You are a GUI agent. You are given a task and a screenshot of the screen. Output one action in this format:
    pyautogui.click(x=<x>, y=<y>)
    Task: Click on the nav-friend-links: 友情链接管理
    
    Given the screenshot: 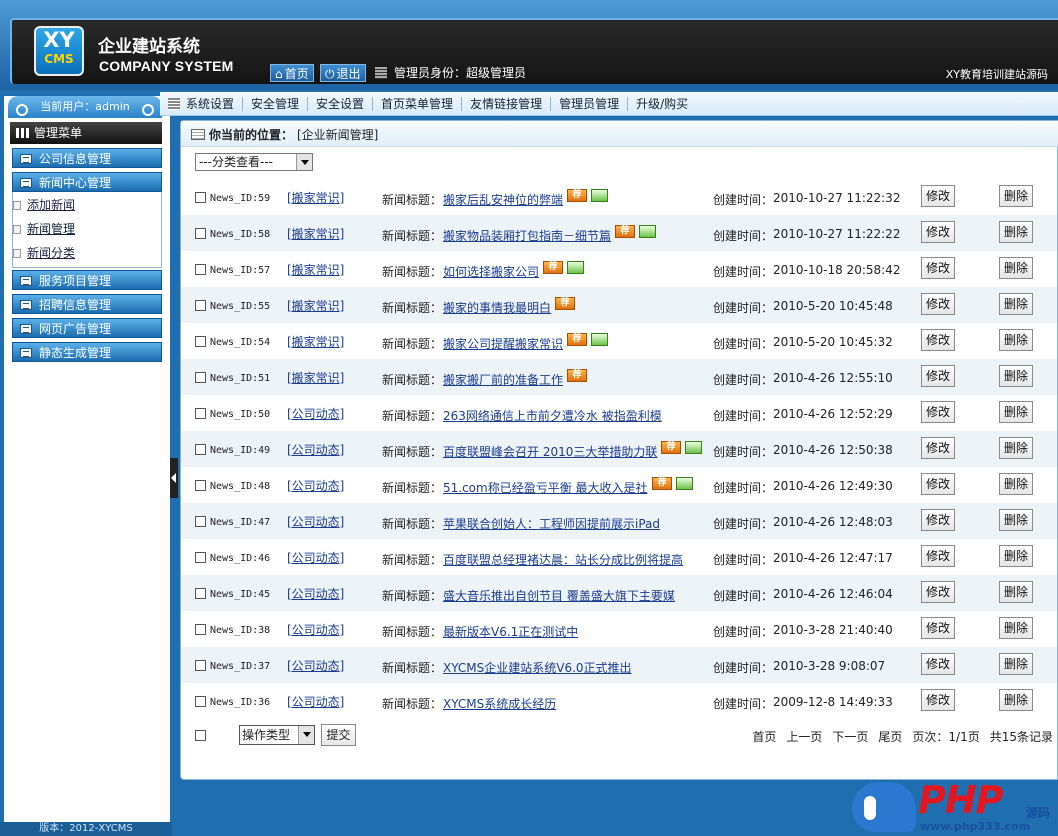 What is the action you would take?
    pyautogui.click(x=505, y=104)
    